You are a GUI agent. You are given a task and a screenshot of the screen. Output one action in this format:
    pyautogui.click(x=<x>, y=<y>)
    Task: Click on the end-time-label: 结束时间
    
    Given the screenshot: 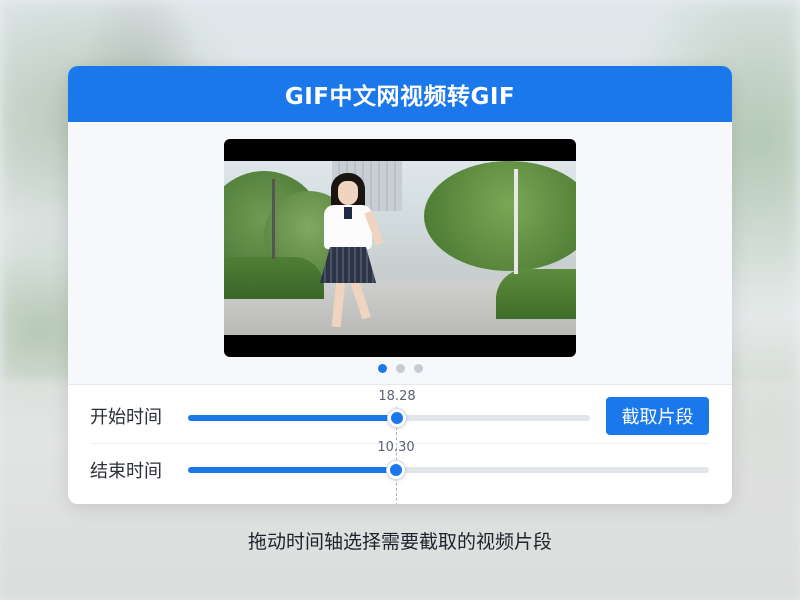 What is the action you would take?
    pyautogui.click(x=126, y=471)
    